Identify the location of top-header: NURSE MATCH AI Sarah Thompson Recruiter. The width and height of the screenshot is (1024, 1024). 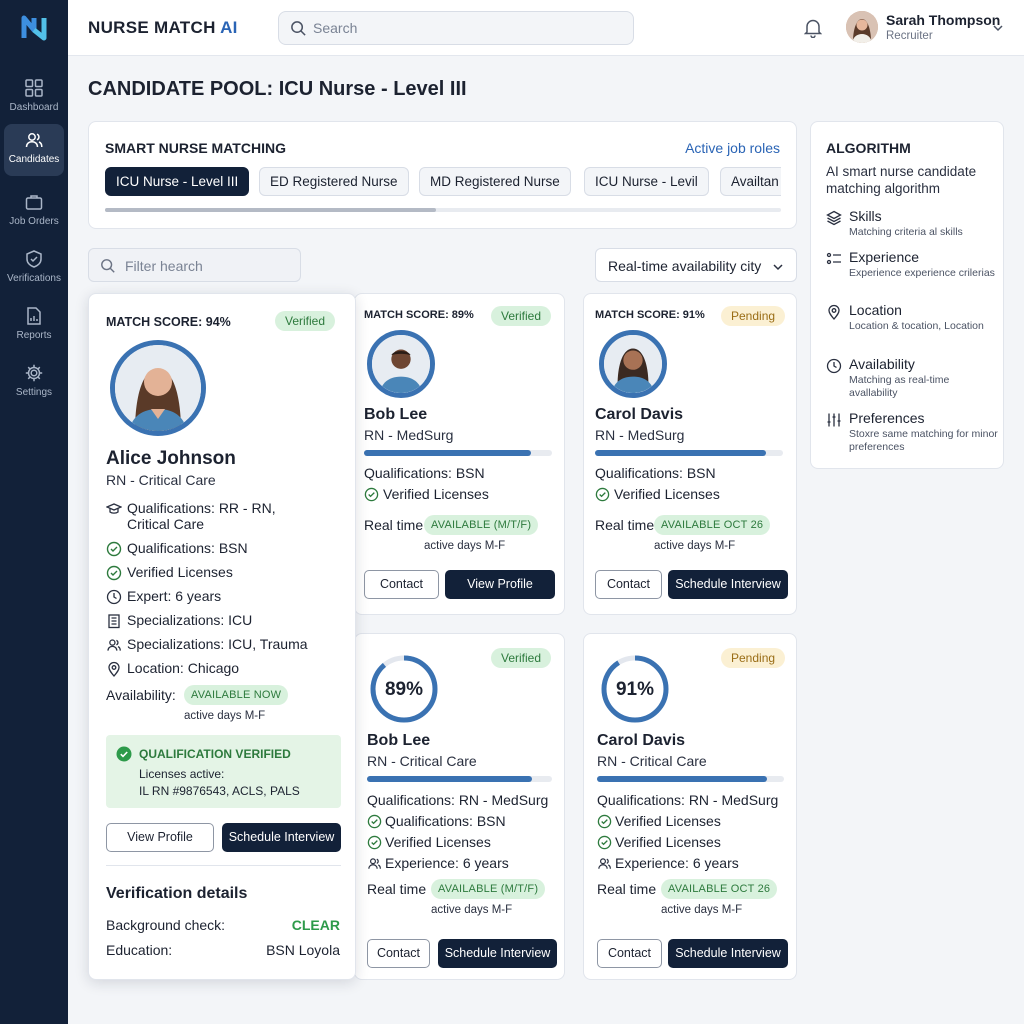
(546, 28).